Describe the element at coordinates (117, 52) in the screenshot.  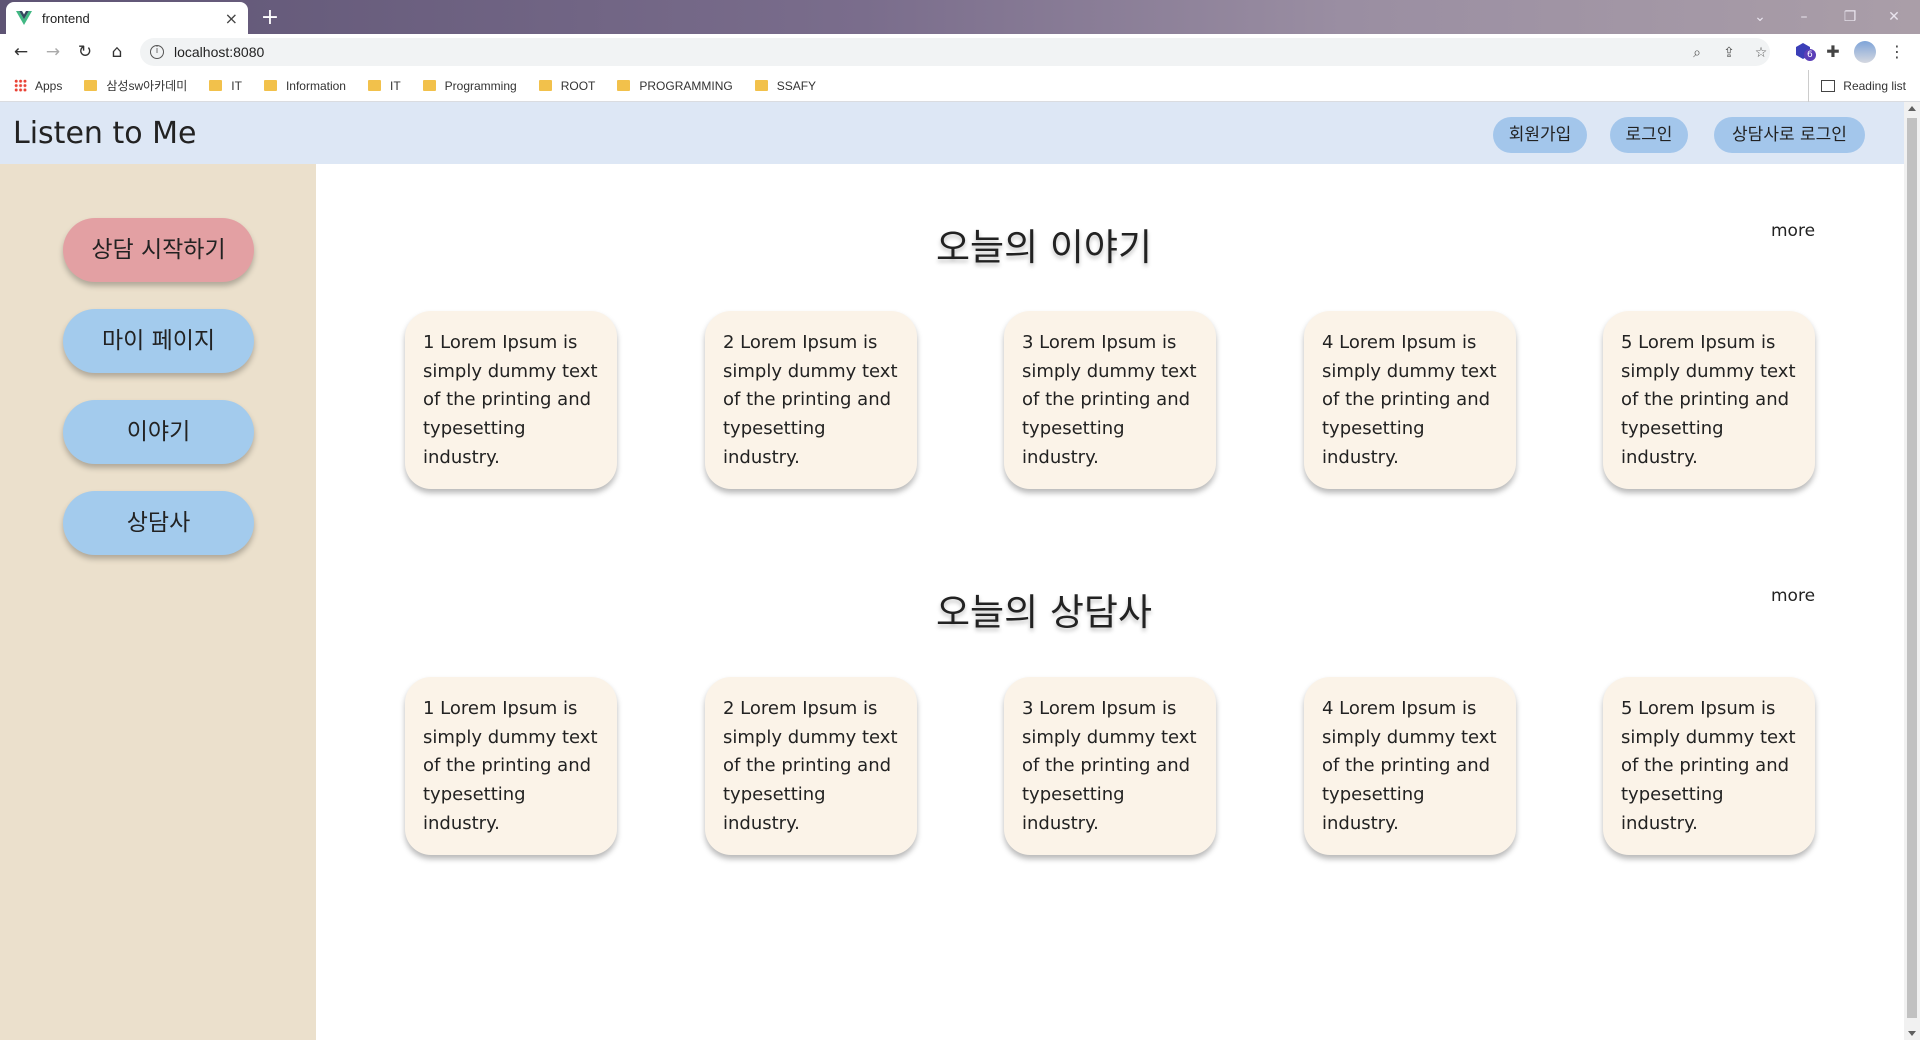
I see `home-icon: ⌂` at that location.